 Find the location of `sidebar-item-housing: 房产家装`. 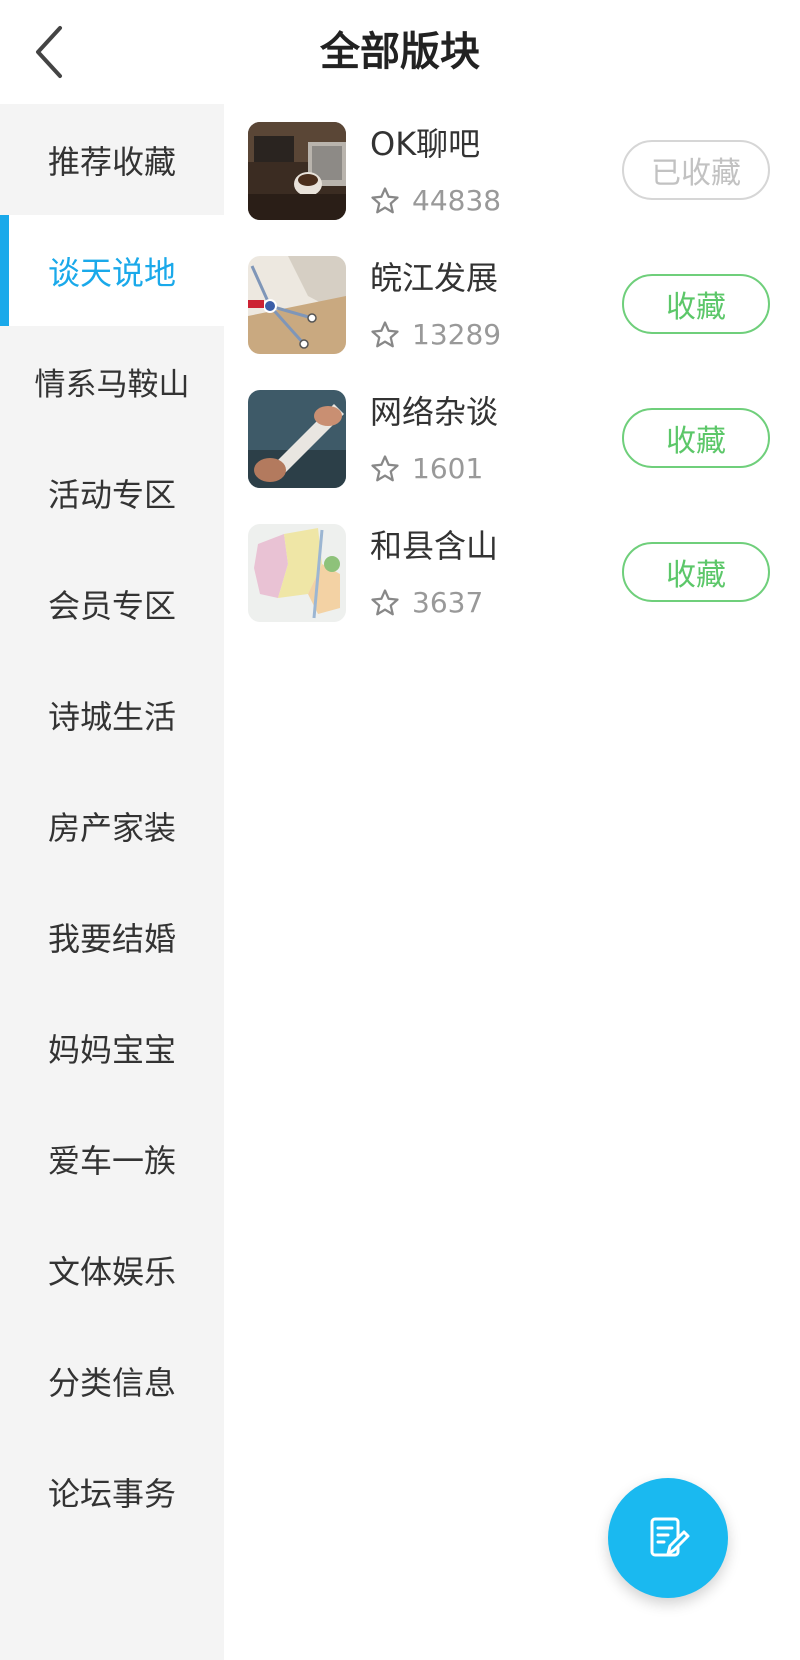

sidebar-item-housing: 房产家装 is located at coordinates (112, 825).